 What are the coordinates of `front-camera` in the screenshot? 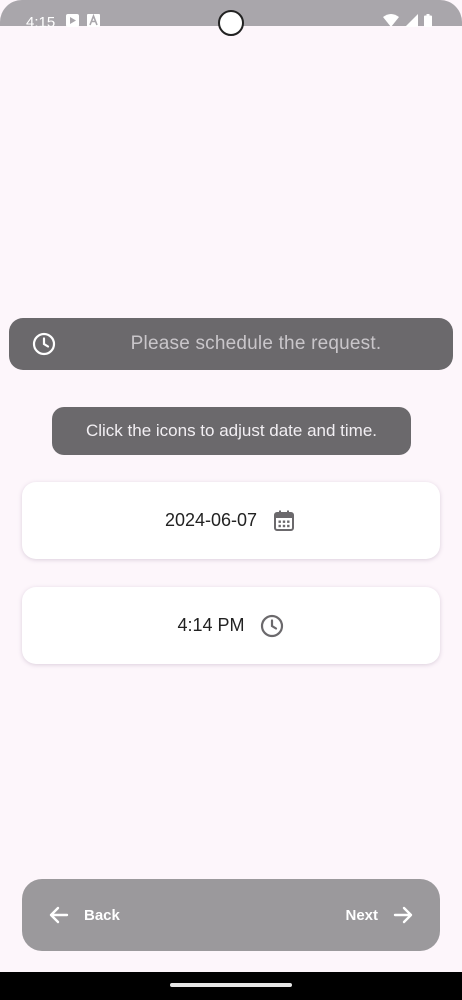 It's located at (231, 23).